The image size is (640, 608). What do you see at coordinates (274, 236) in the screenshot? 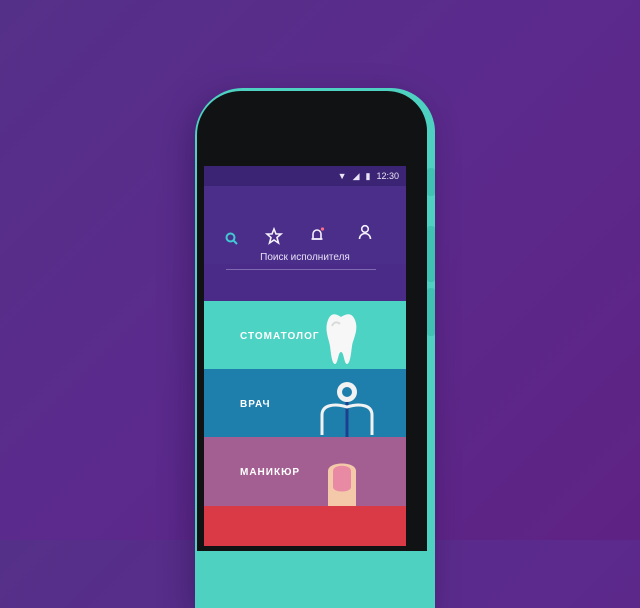
I see `star-icon` at bounding box center [274, 236].